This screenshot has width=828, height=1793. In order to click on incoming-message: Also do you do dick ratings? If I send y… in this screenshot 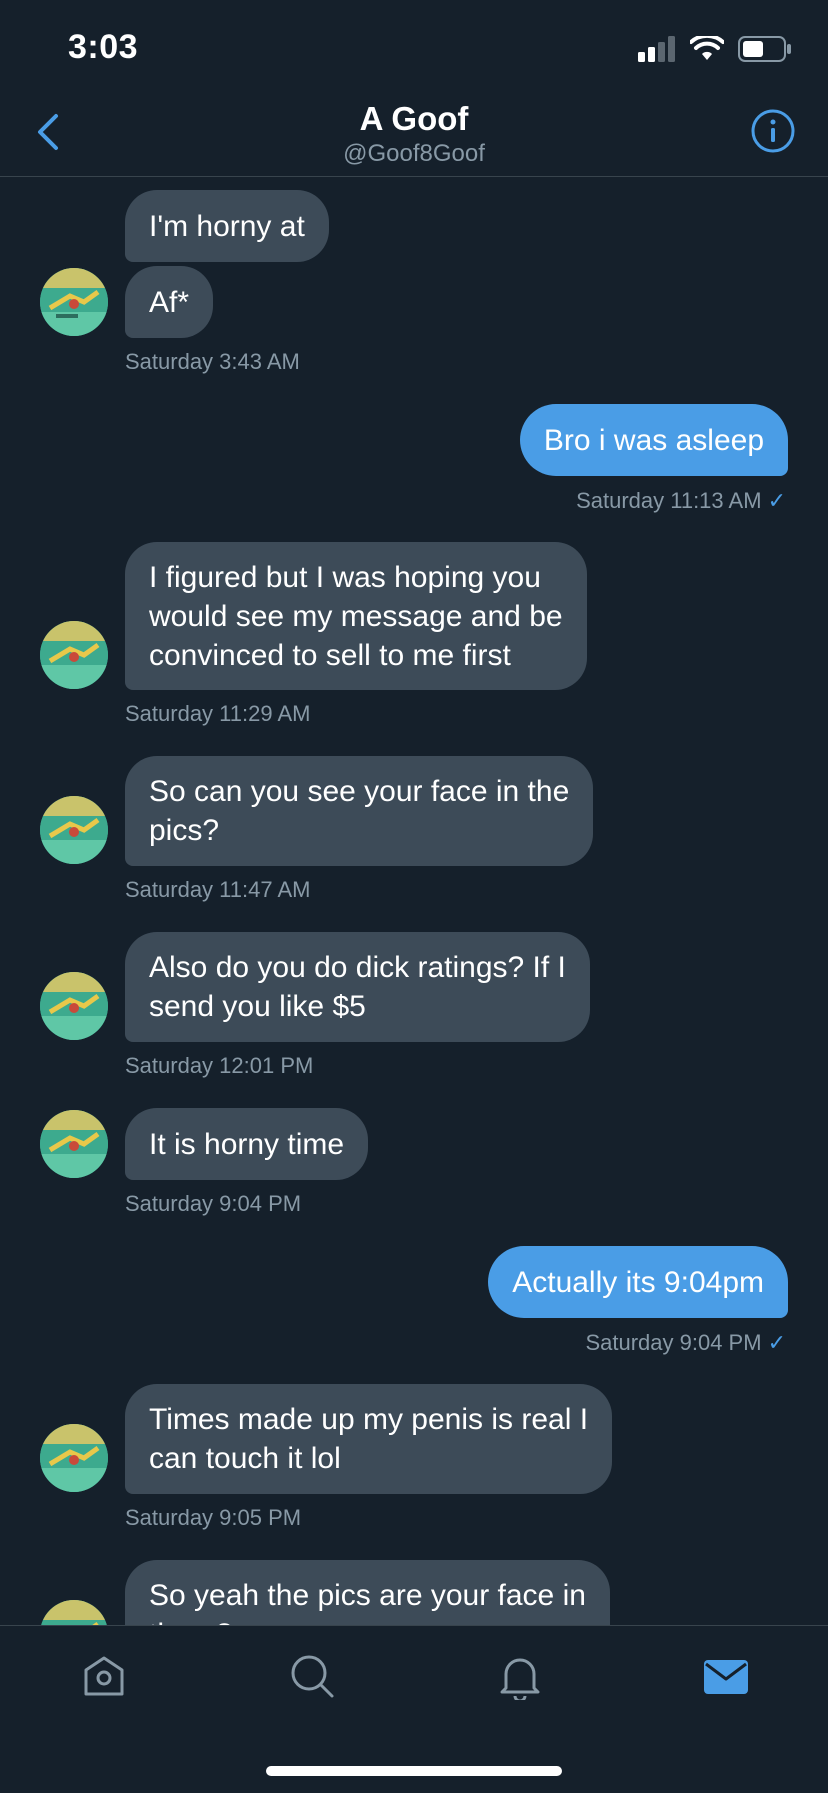, I will do `click(357, 987)`.